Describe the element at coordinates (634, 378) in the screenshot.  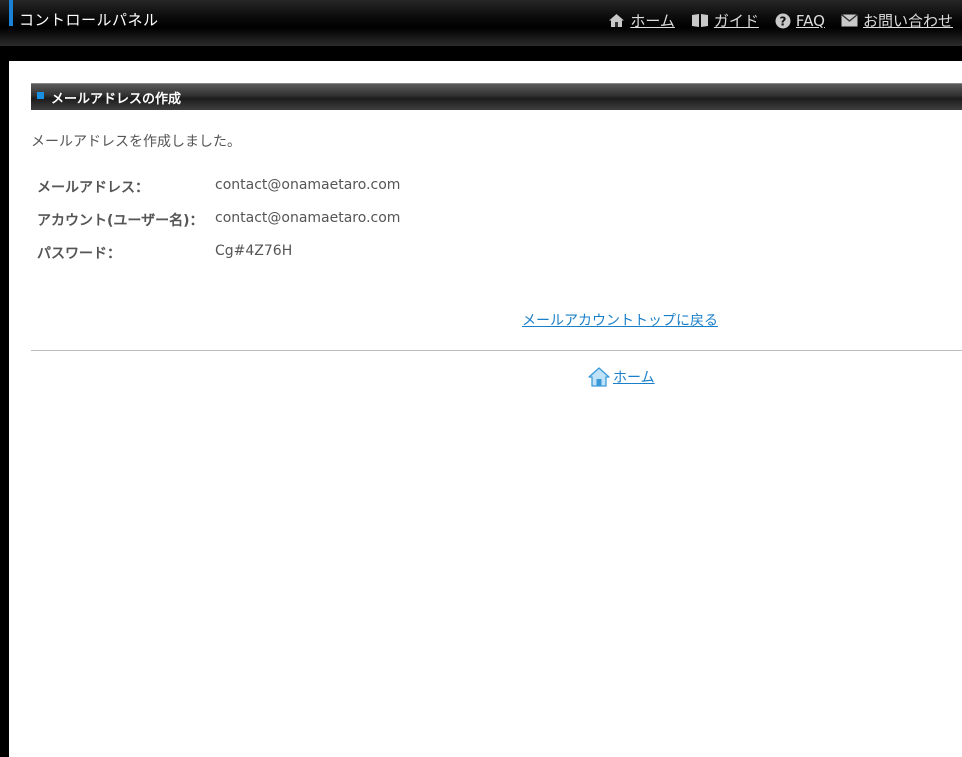
I see `footer-home-label: ホーム` at that location.